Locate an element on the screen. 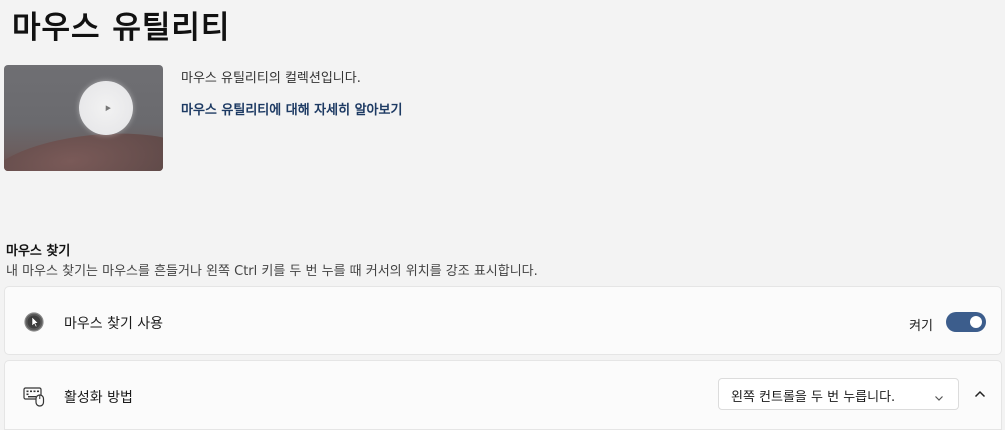 This screenshot has width=1005, height=430. mouse-pointer-icon is located at coordinates (34, 322).